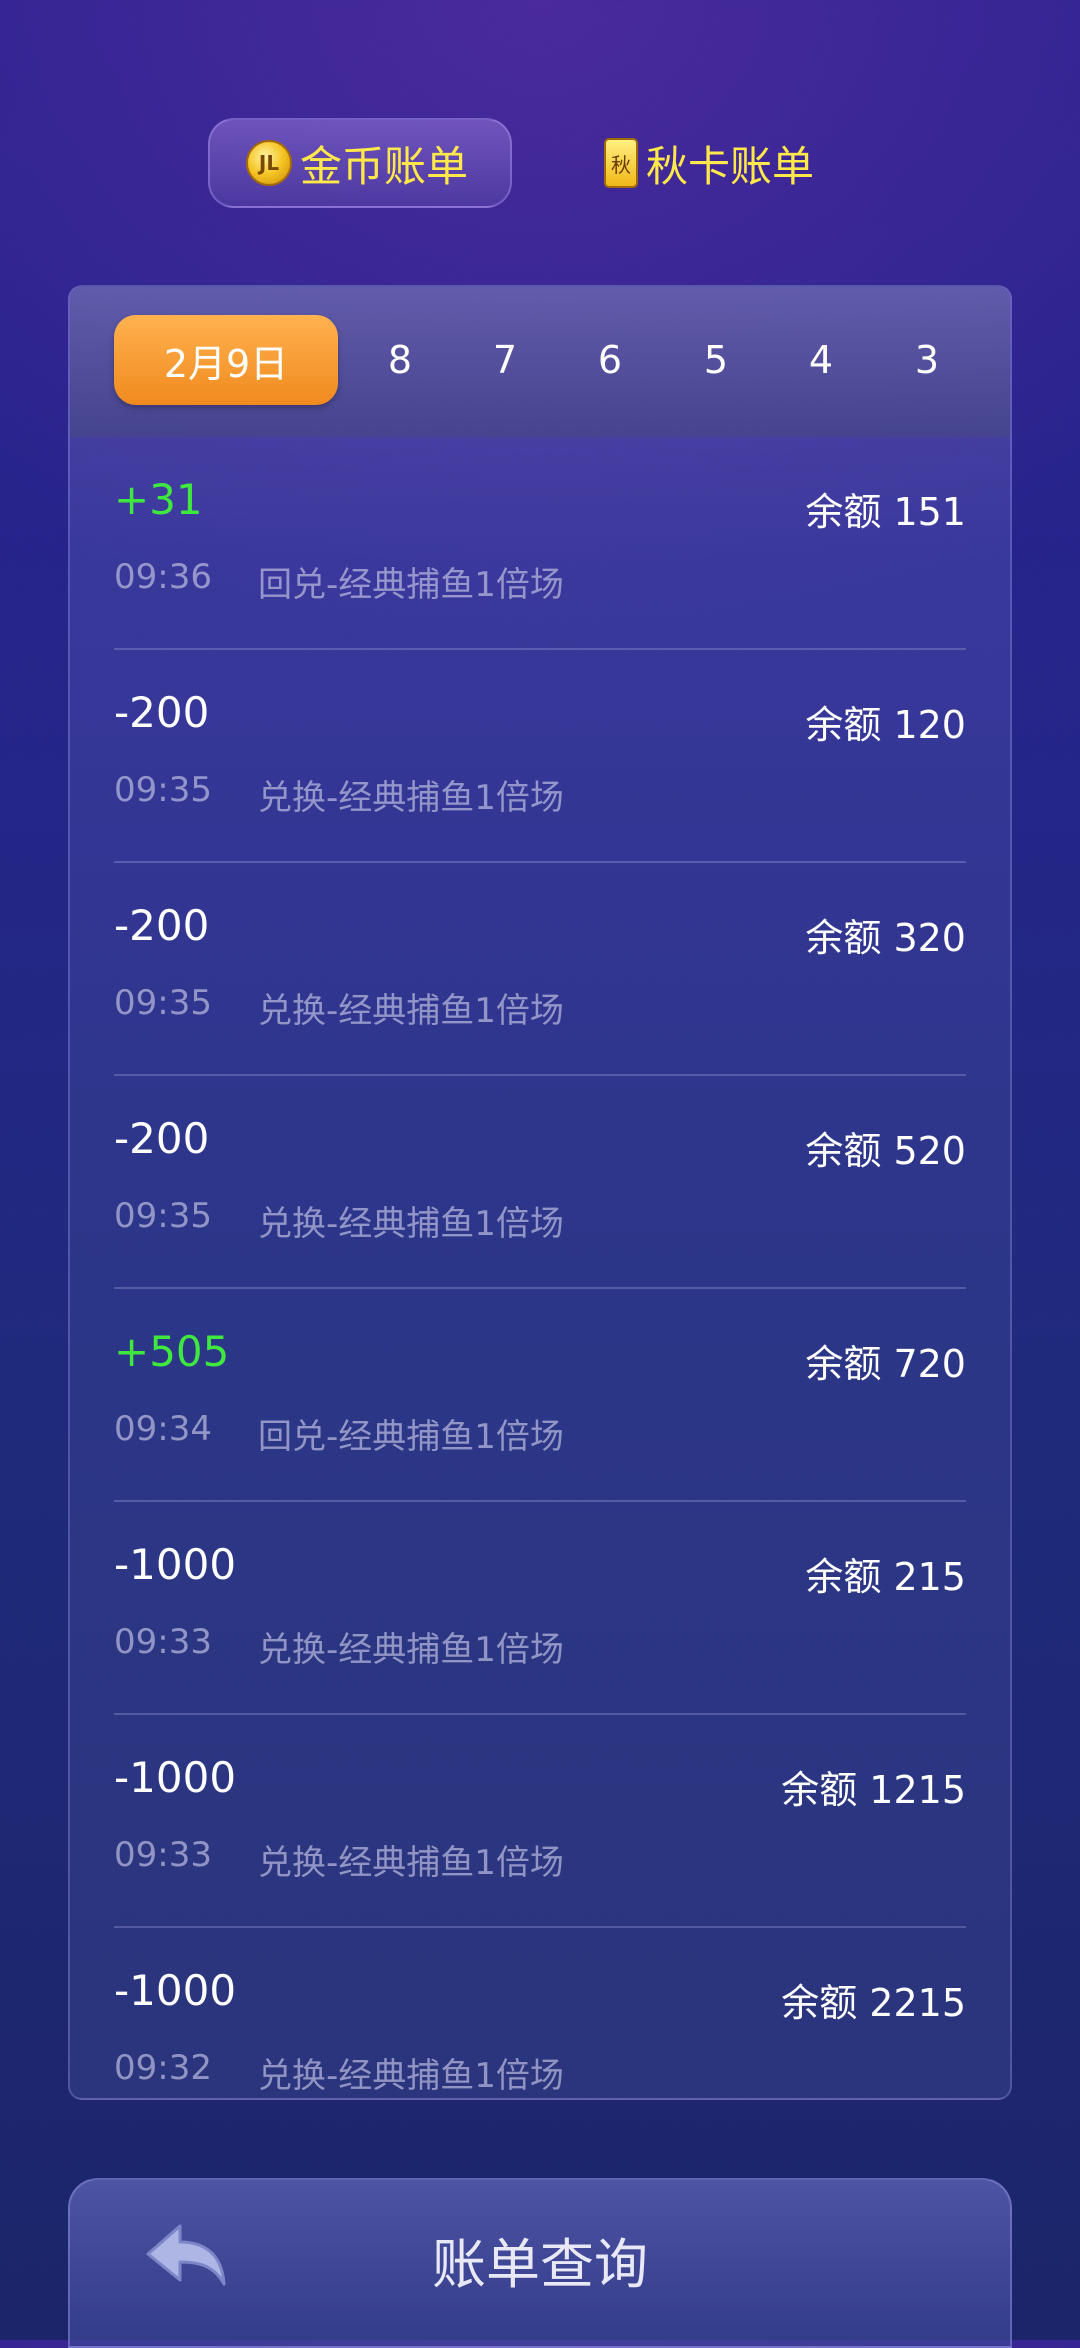  Describe the element at coordinates (163, 577) in the screenshot. I see `bill-time: 09:36` at that location.